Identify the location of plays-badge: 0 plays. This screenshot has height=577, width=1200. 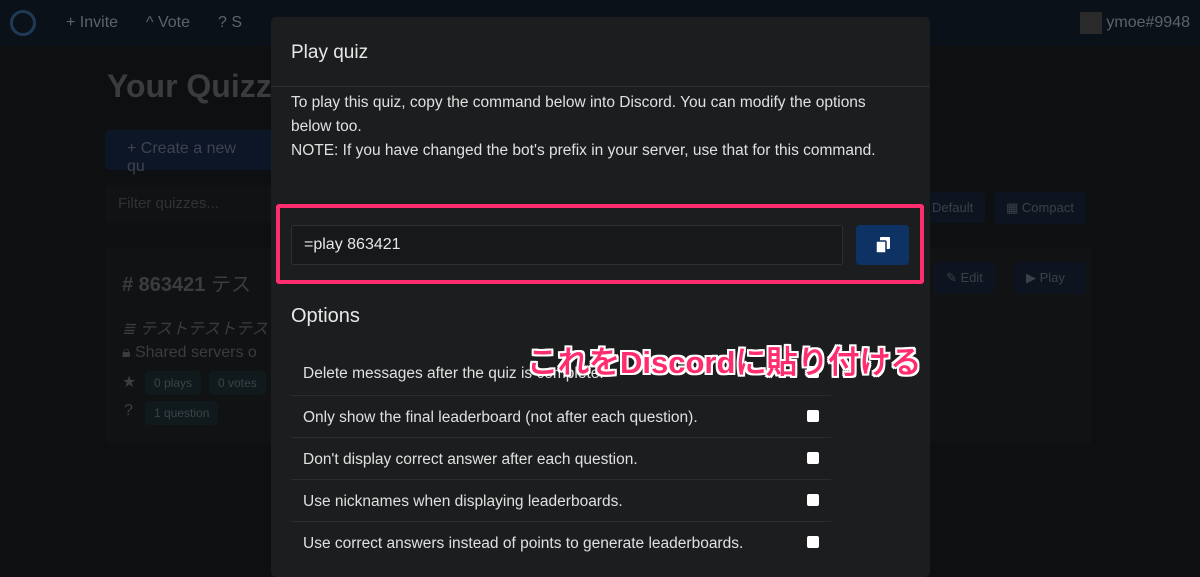
(173, 383).